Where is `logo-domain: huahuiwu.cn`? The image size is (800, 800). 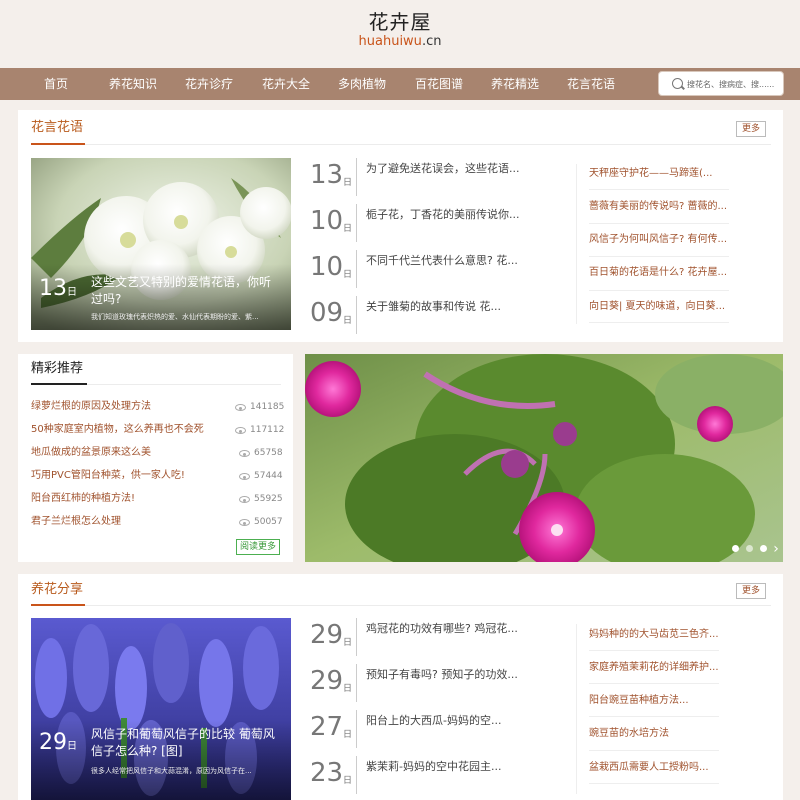
logo-domain: huahuiwu.cn is located at coordinates (400, 42).